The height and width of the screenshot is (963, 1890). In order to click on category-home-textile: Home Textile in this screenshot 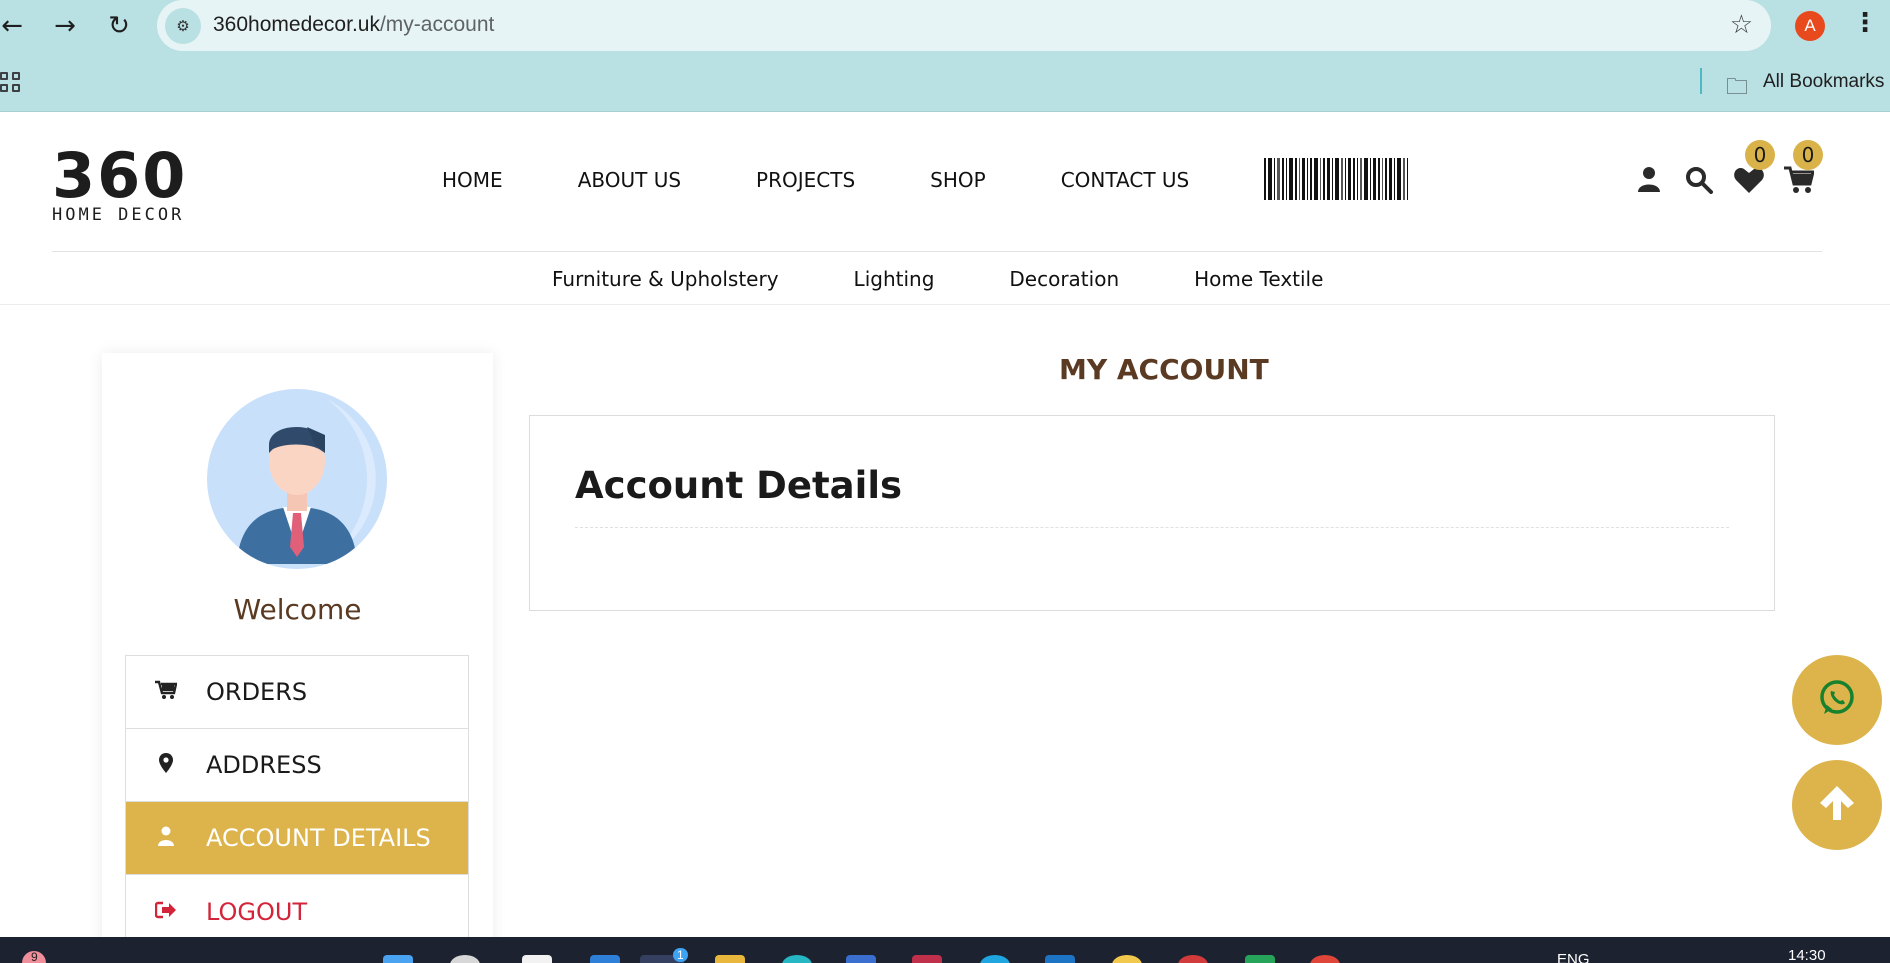, I will do `click(1258, 279)`.